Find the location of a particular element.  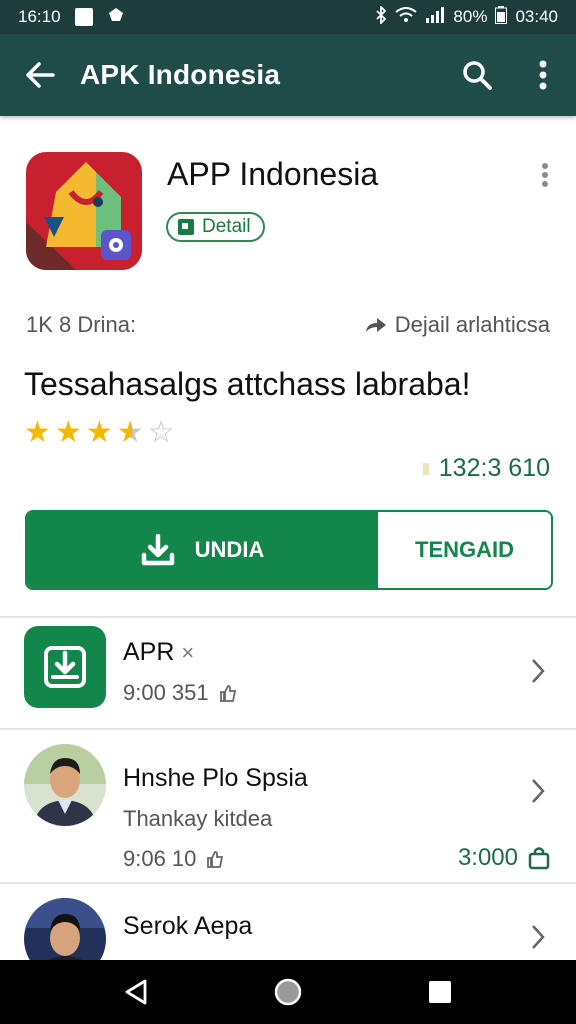

more-options-button is located at coordinates (543, 75).